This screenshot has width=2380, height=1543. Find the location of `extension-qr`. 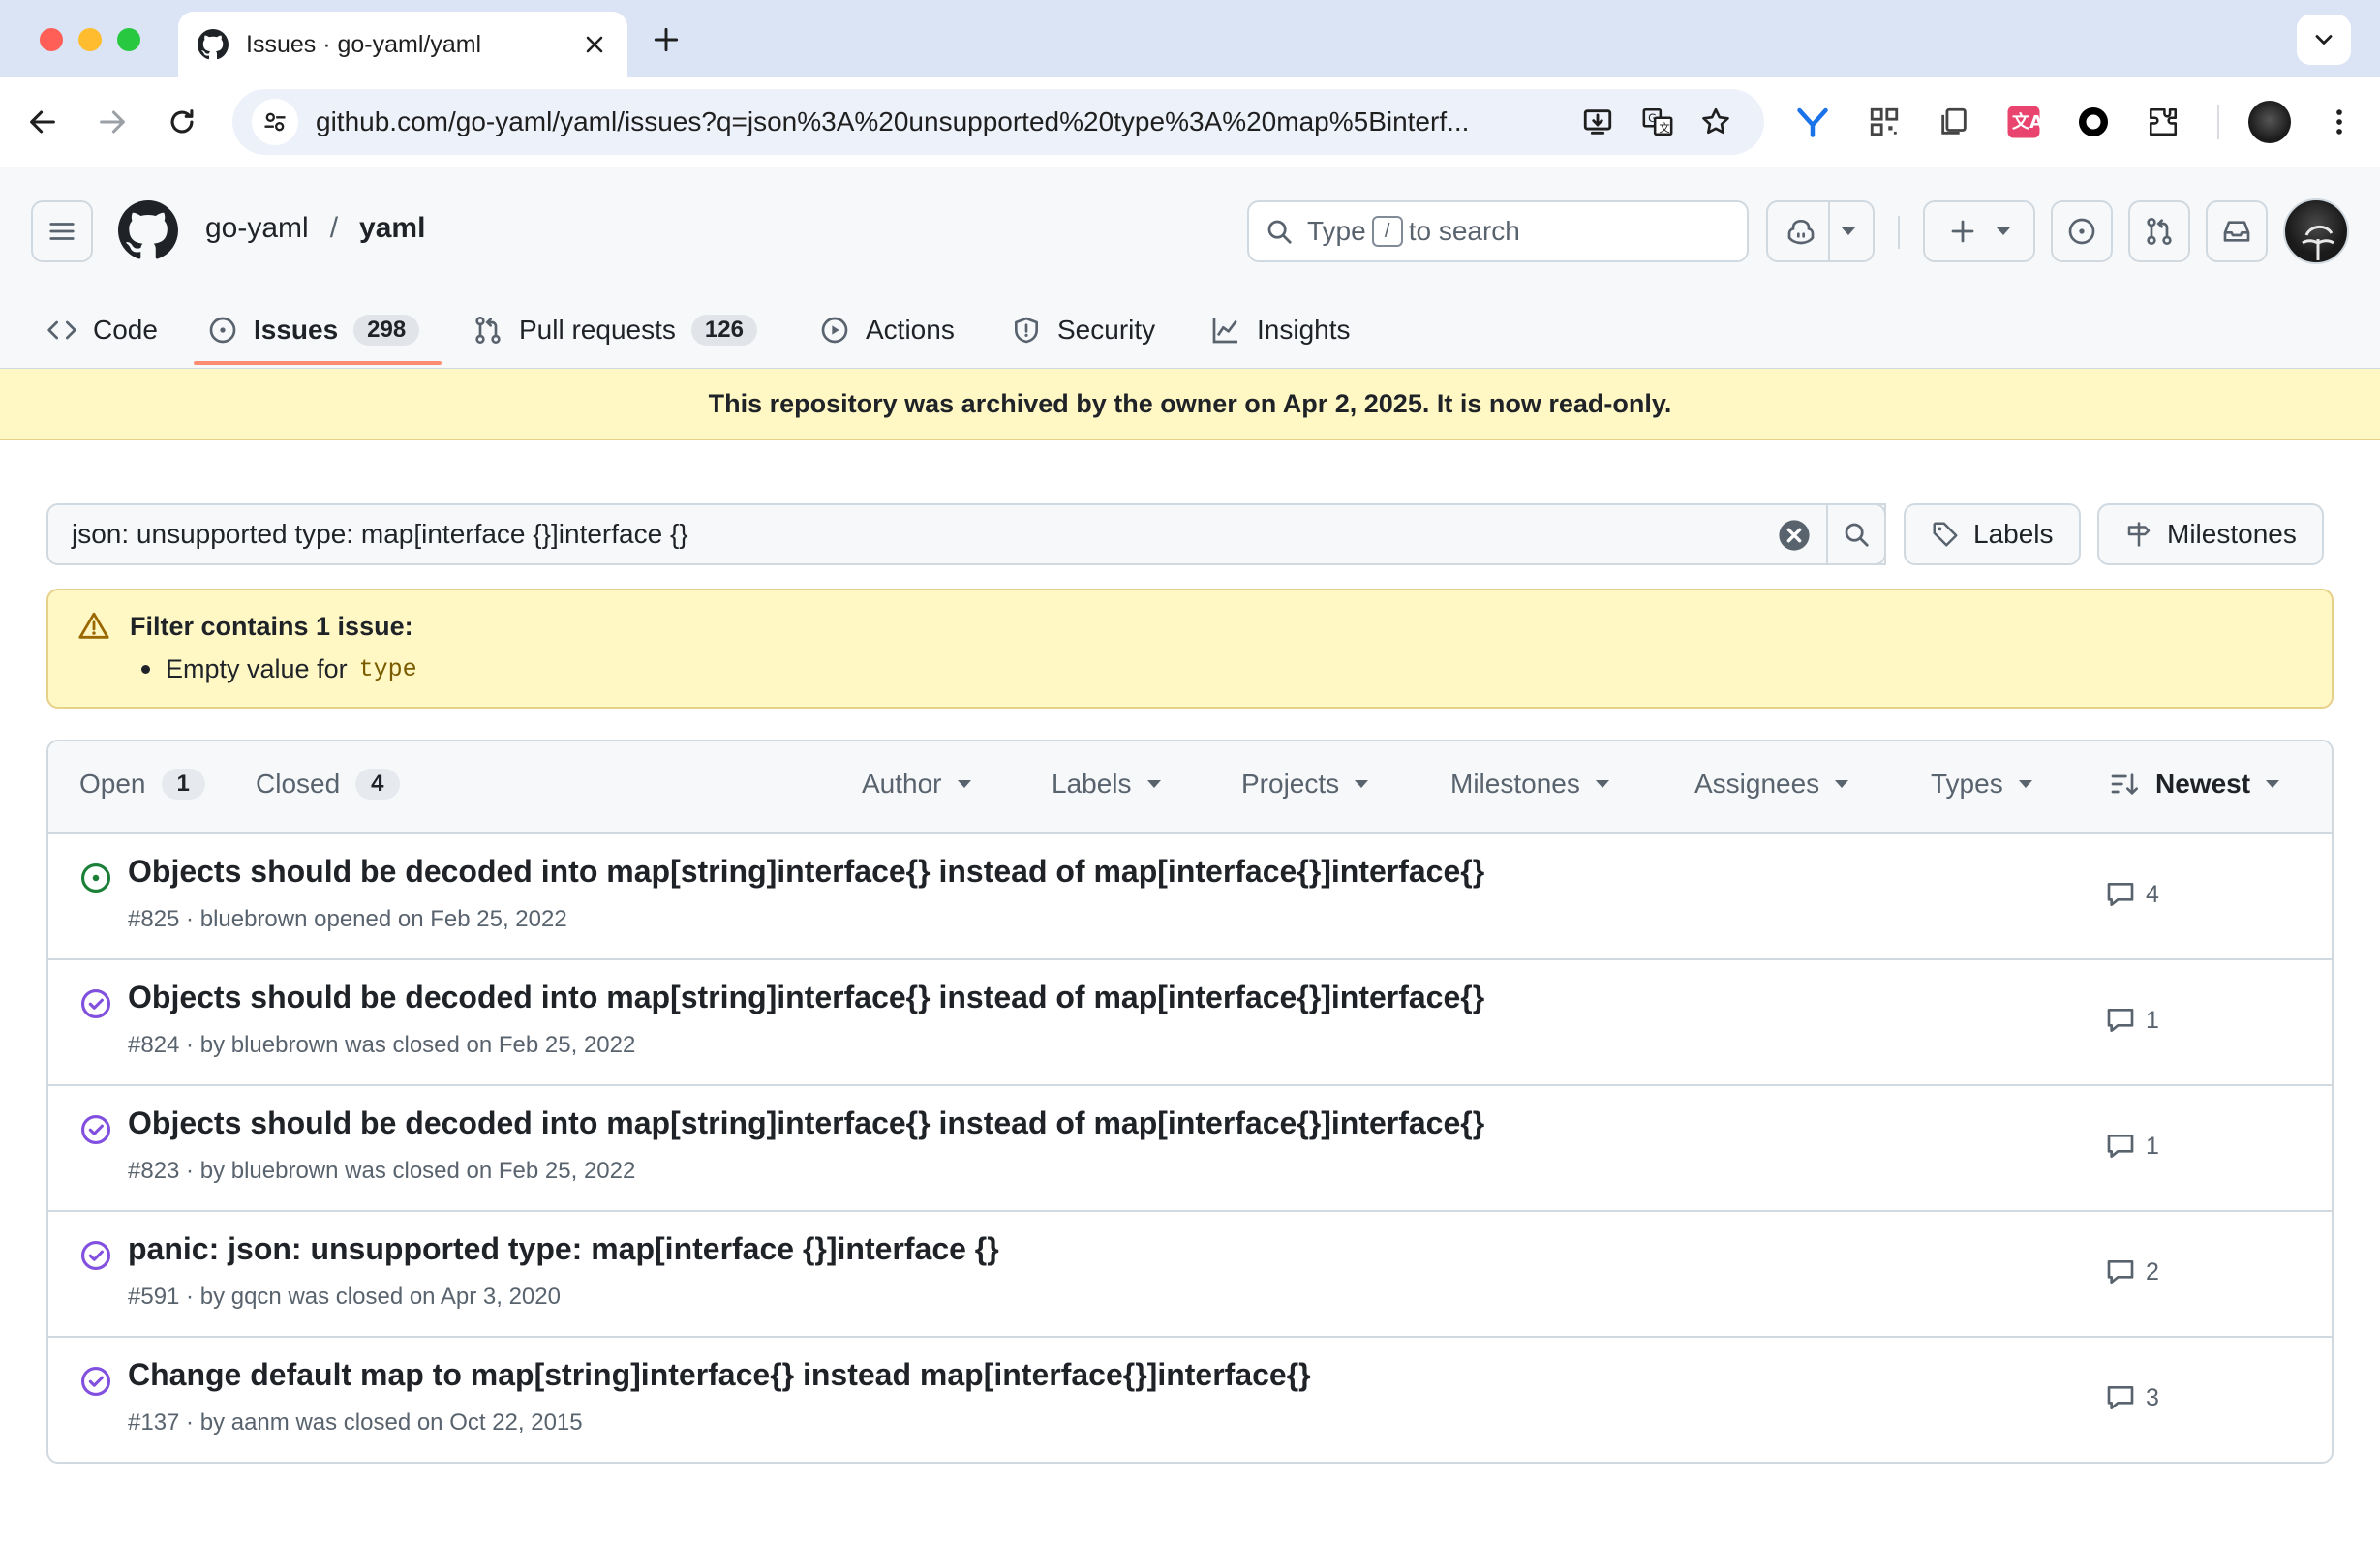

extension-qr is located at coordinates (1885, 122).